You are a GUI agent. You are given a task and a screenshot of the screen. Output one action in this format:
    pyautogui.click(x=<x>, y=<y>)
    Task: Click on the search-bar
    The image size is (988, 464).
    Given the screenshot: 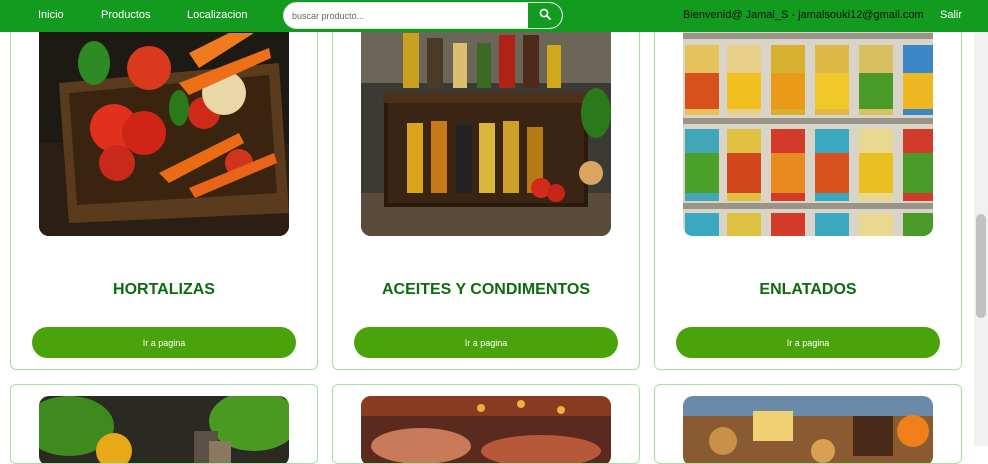 What is the action you would take?
    pyautogui.click(x=423, y=15)
    